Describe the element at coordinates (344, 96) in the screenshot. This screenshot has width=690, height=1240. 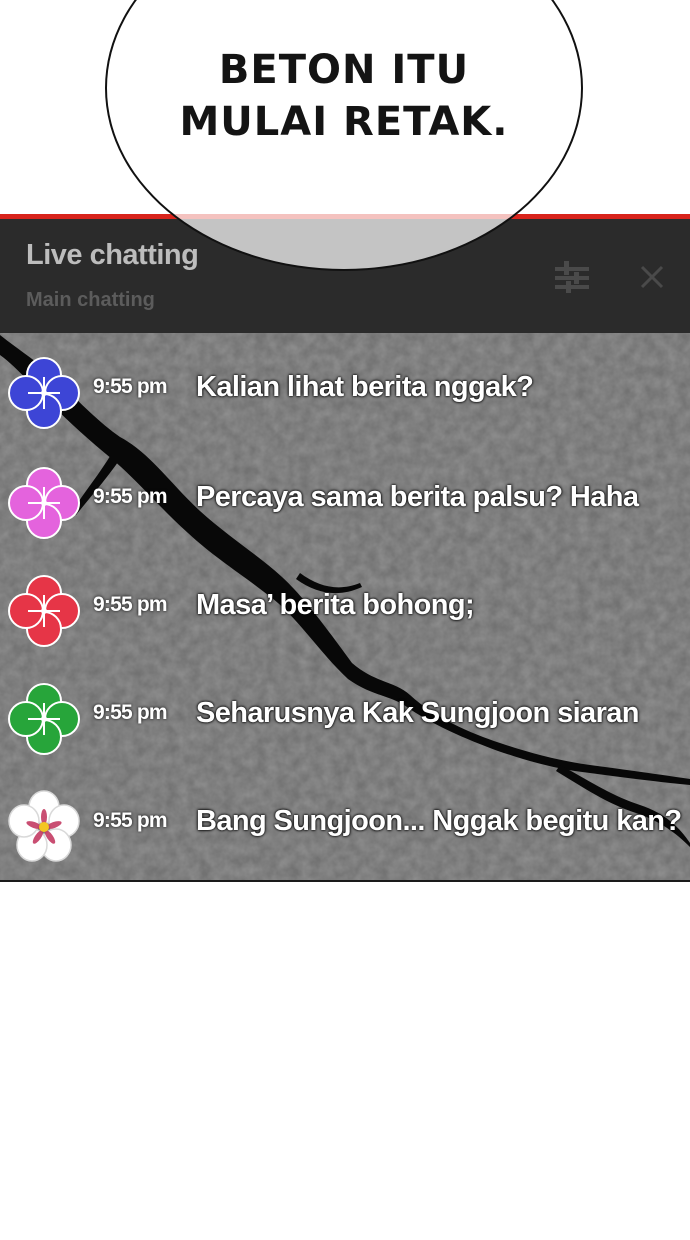
I see `speech-bubble-text: BETON ITU MULAI RETAK.` at that location.